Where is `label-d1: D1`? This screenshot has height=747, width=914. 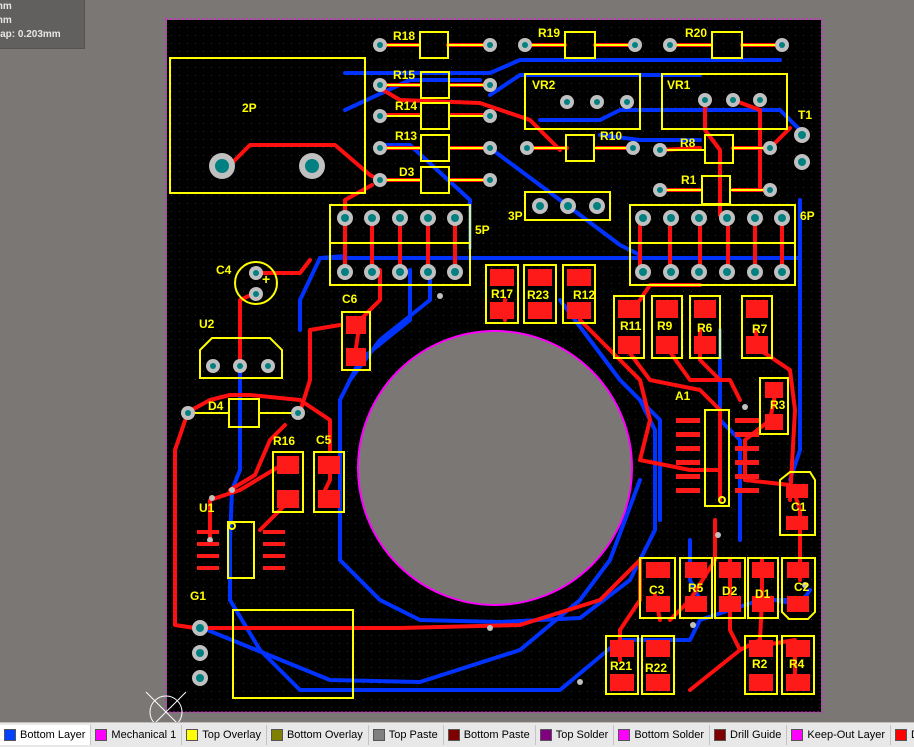
label-d1: D1 is located at coordinates (763, 594).